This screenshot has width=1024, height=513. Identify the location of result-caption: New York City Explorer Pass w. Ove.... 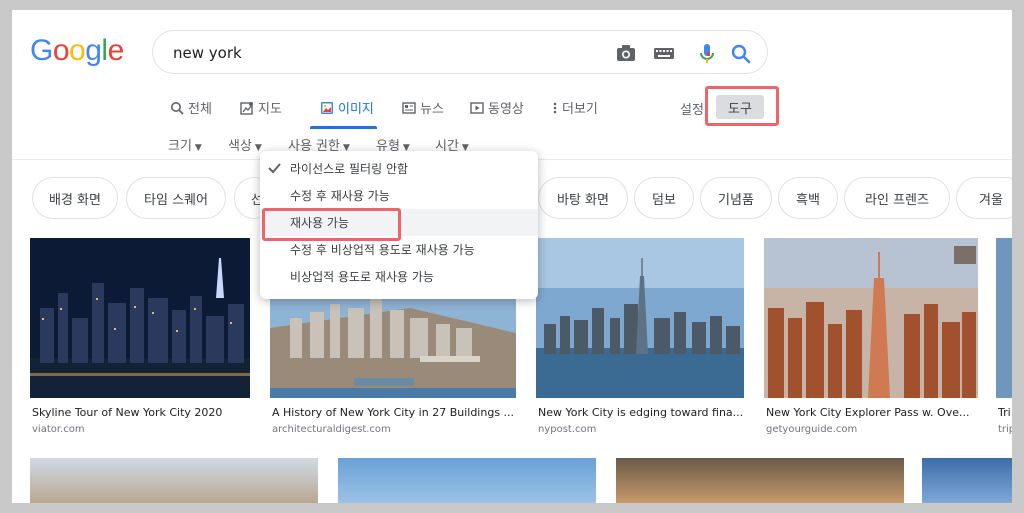
(872, 412).